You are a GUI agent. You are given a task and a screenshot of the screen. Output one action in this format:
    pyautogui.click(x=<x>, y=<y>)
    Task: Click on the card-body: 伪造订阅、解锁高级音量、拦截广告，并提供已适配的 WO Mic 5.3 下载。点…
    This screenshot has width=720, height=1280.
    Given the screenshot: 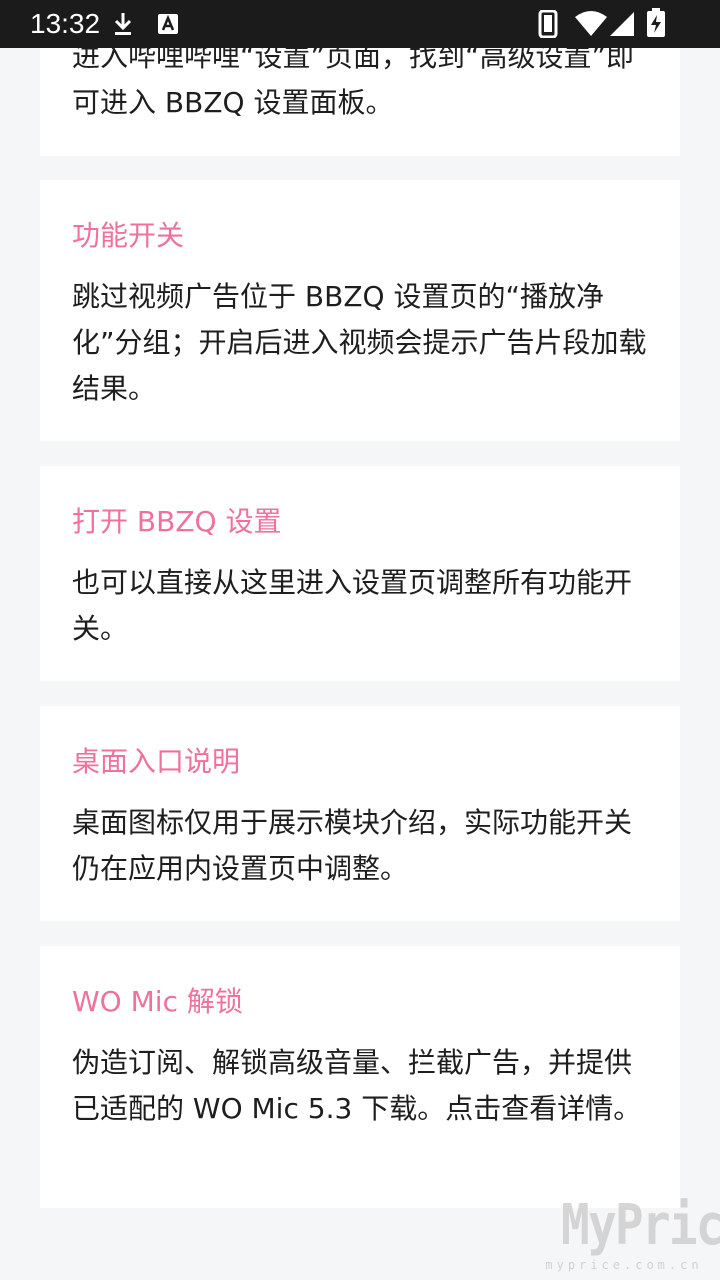 What is the action you would take?
    pyautogui.click(x=357, y=1085)
    